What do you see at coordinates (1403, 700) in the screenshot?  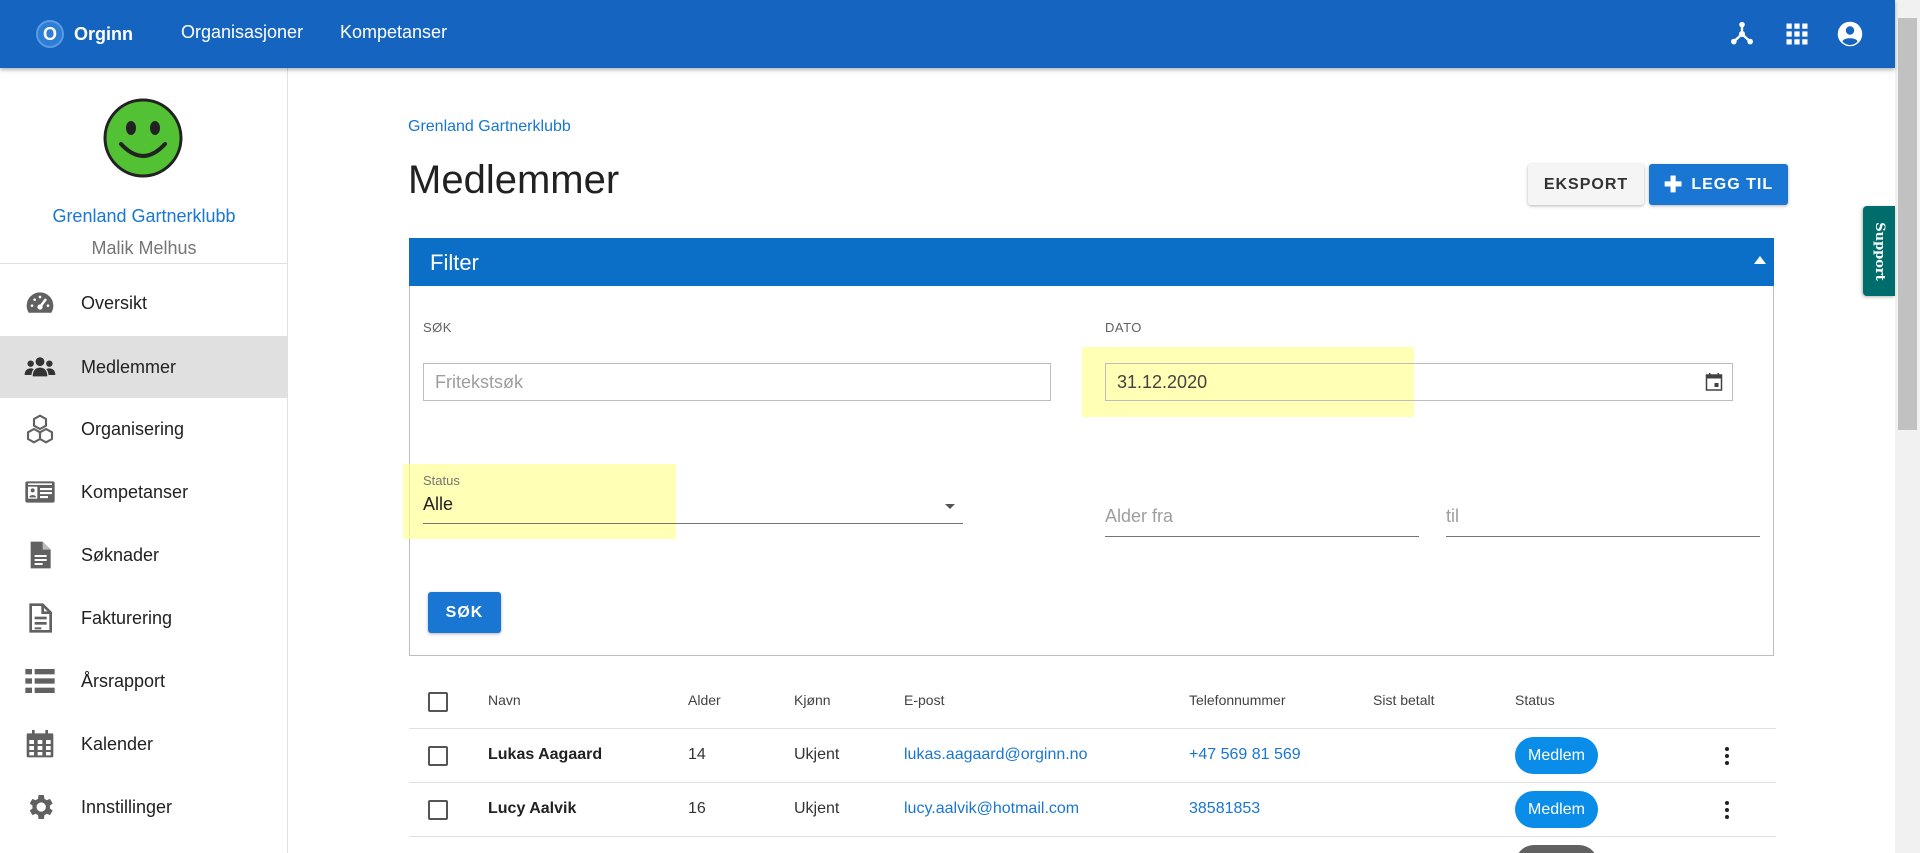 I see `column-header-last-paid: Sist betalt` at bounding box center [1403, 700].